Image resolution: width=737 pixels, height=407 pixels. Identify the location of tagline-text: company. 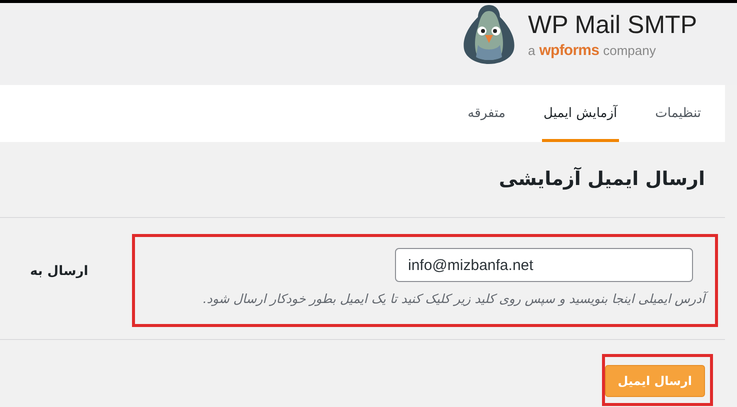
(629, 51).